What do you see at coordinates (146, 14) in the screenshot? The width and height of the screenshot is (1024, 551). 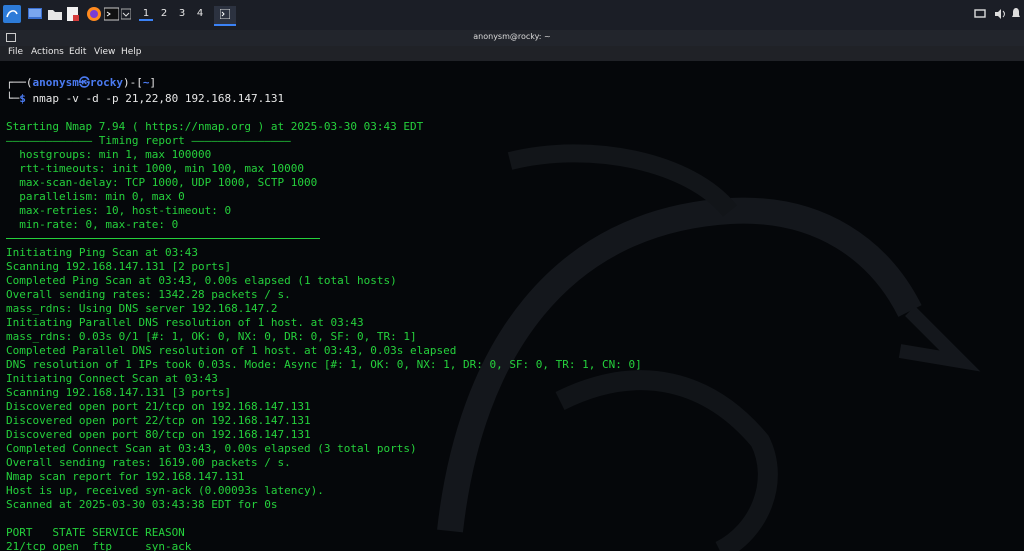 I see `workspace-1: 1` at bounding box center [146, 14].